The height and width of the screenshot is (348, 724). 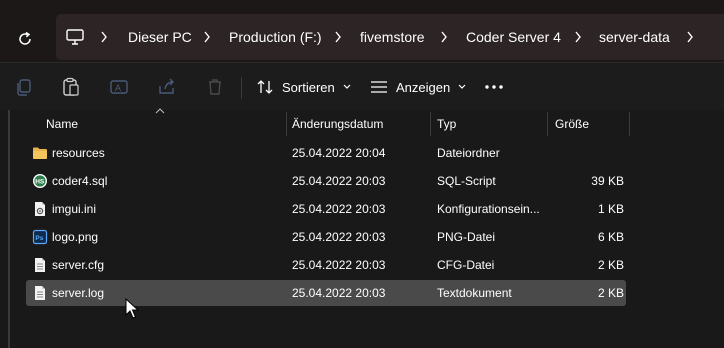 I want to click on file-type: PNG-Datei, so click(x=466, y=237).